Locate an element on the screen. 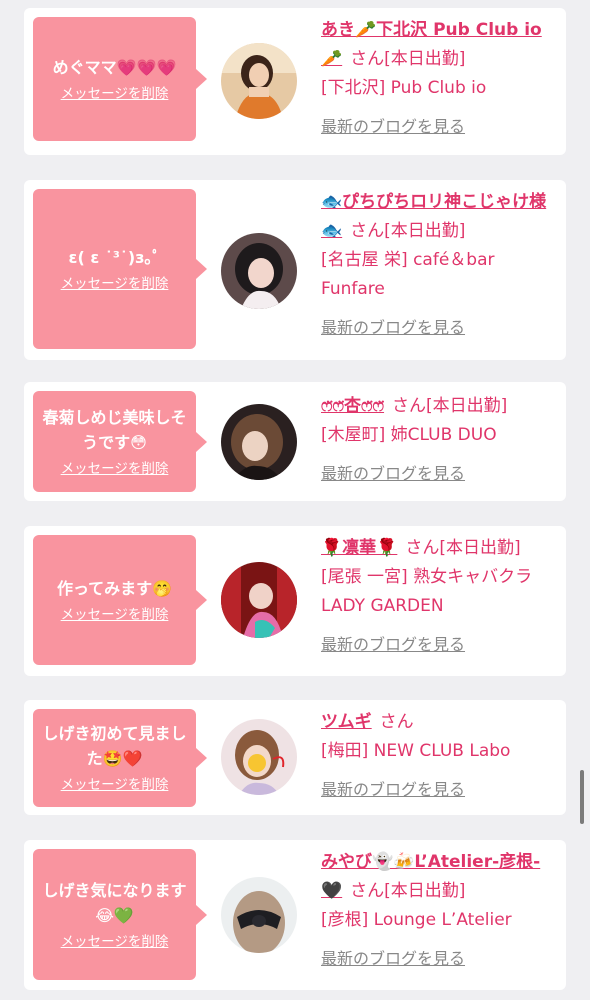  message-text: 春菊しめじ美味しそうです😳 is located at coordinates (114, 429).